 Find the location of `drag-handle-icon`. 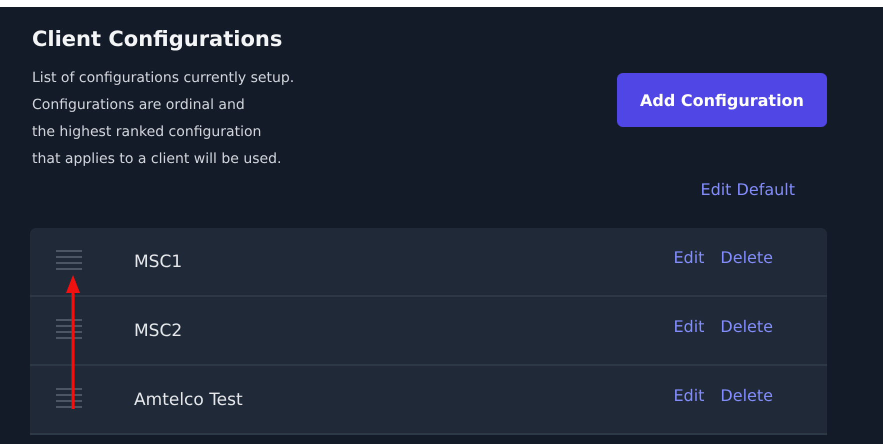

drag-handle-icon is located at coordinates (69, 259).